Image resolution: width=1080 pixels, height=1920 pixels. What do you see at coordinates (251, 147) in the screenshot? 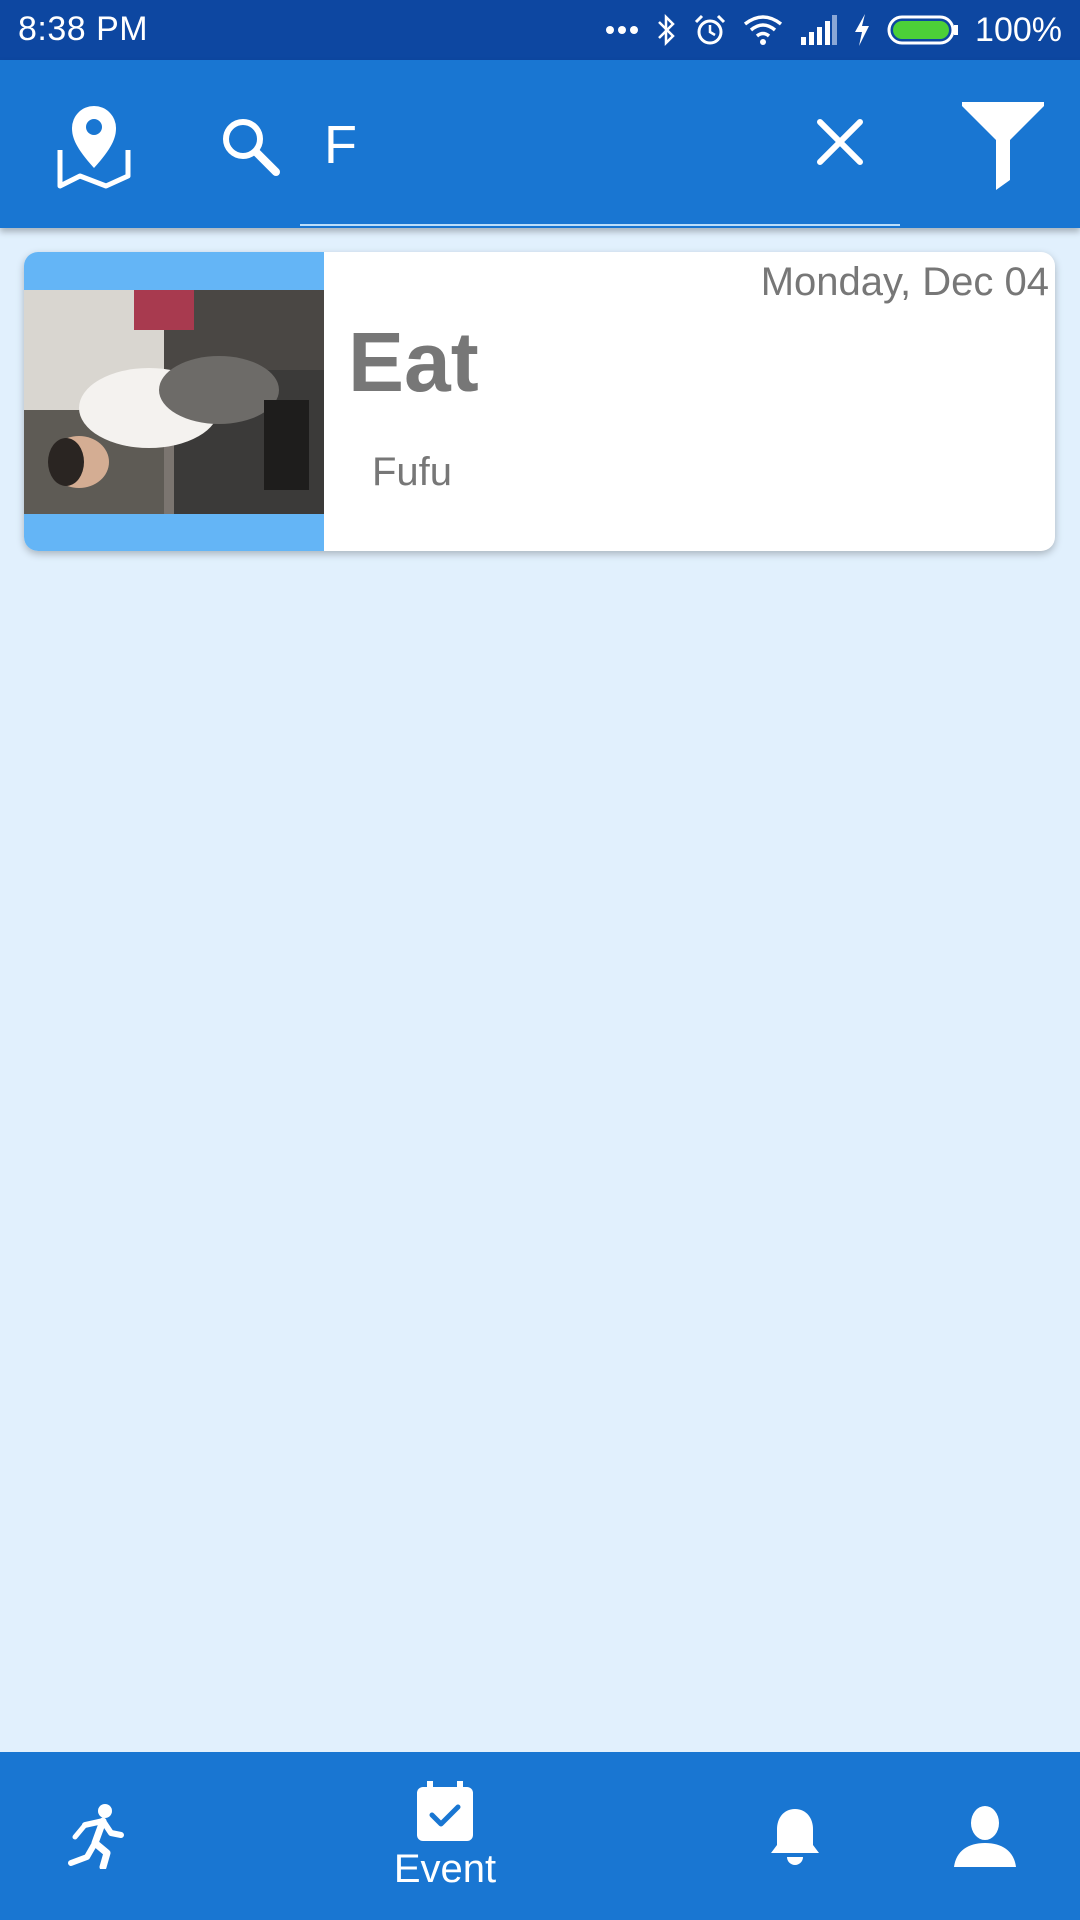
I see `search-icon` at bounding box center [251, 147].